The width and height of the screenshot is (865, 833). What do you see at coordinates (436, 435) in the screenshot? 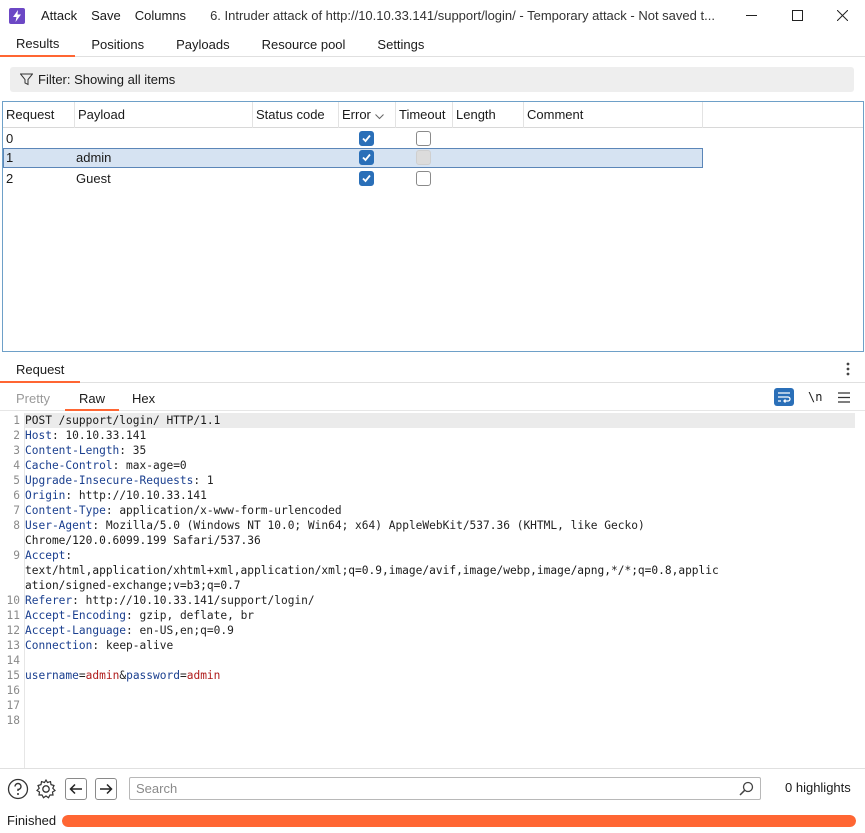
I see `code-line: 2 Host: 10.10.33.141` at bounding box center [436, 435].